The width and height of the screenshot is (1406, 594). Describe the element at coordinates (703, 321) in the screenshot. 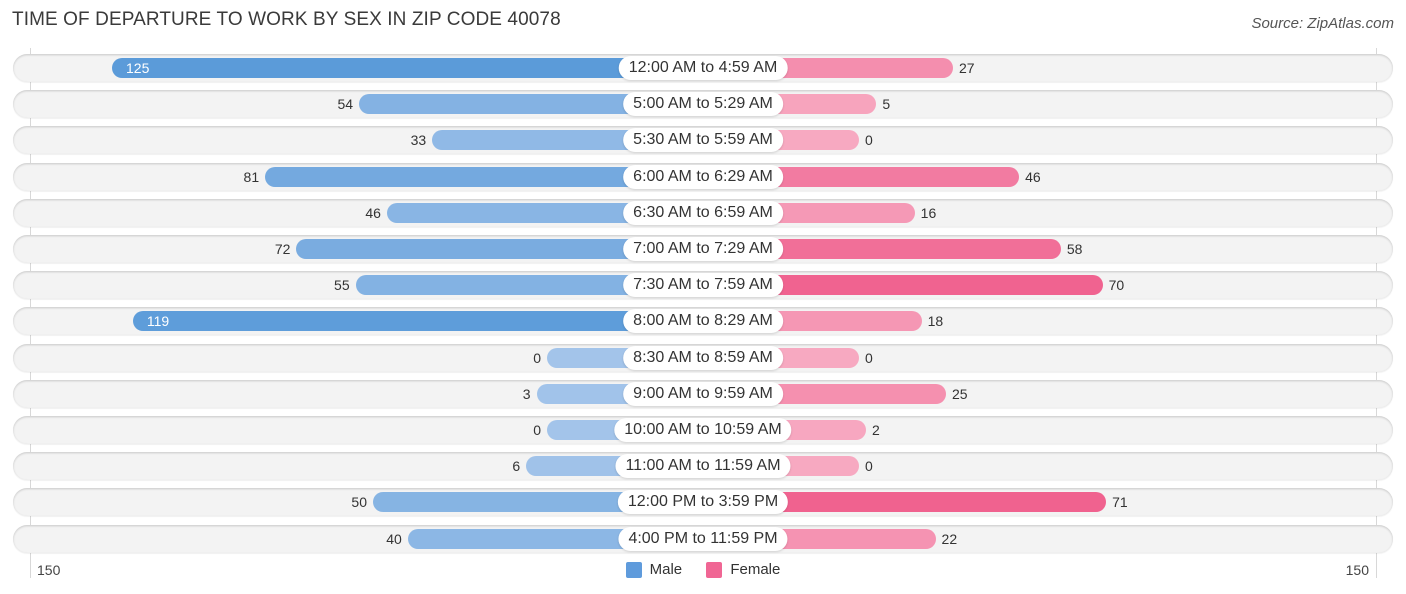

I see `category-label: 8:00 AM to 8:29 AM` at that location.